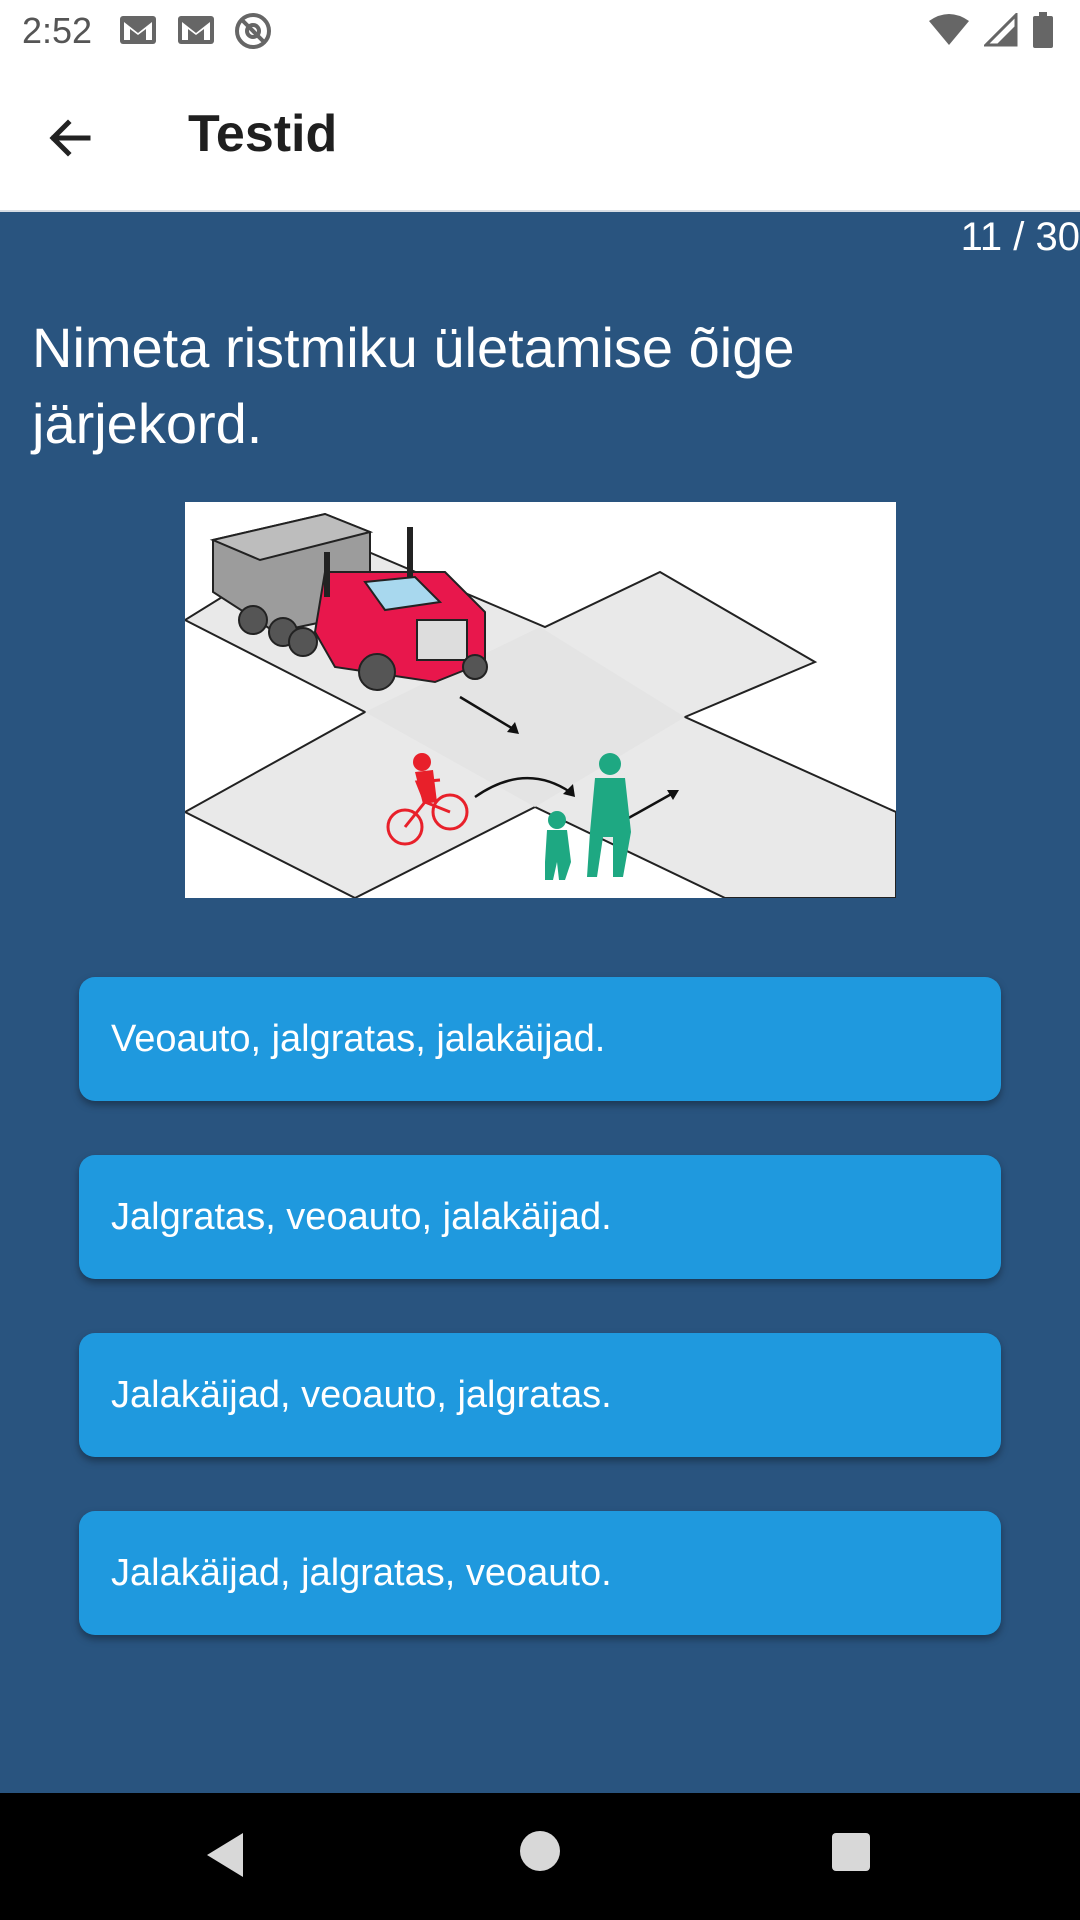 The height and width of the screenshot is (1920, 1080). I want to click on status-time: 2:52, so click(57, 30).